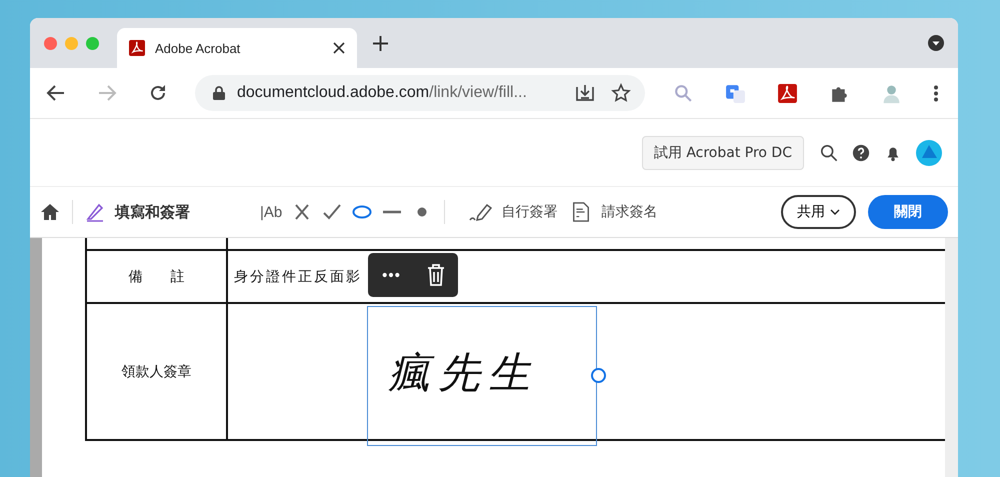 This screenshot has height=477, width=1000. Describe the element at coordinates (219, 93) in the screenshot. I see `lock-icon` at that location.